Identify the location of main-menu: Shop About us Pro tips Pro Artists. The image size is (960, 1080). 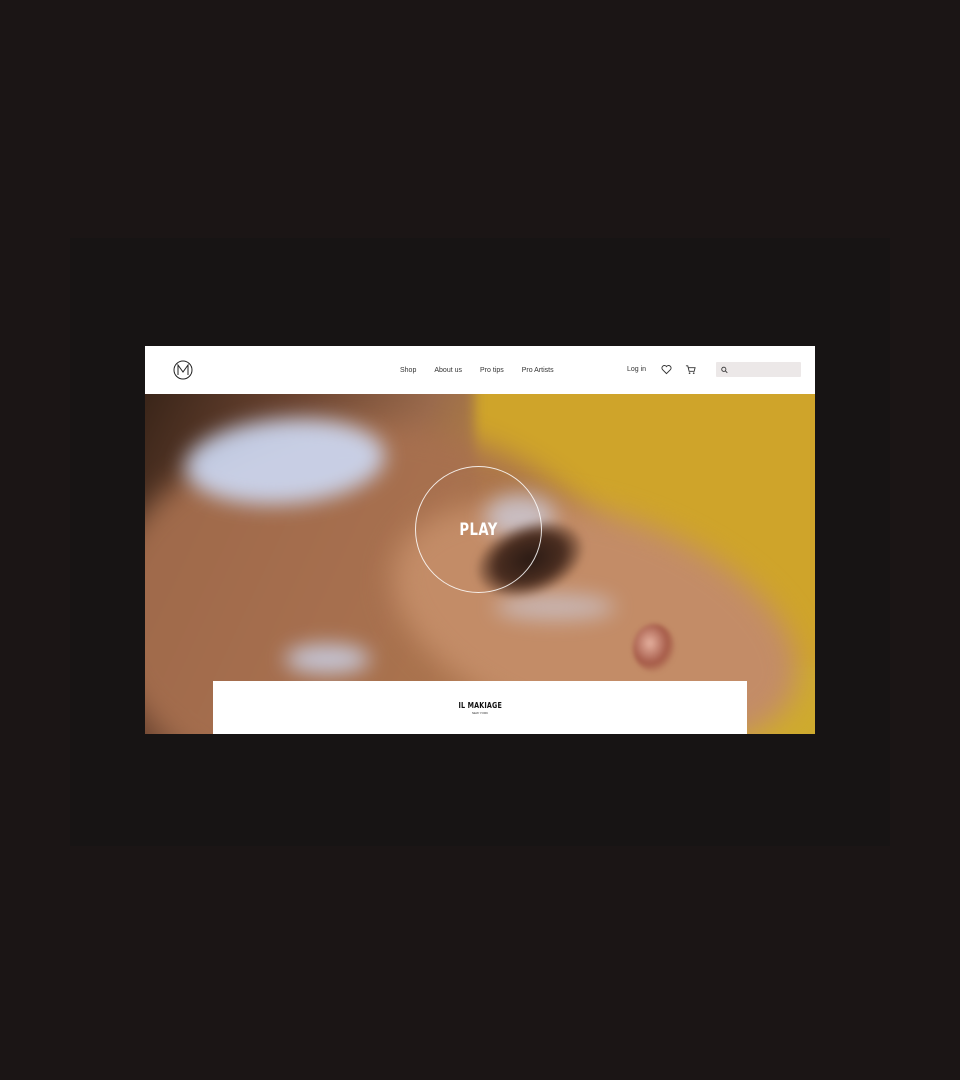
(477, 370).